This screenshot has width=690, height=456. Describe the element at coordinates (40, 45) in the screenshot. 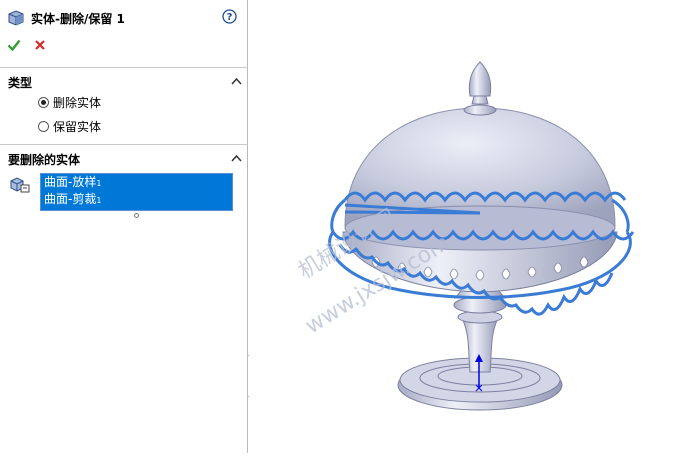

I see `x-icon` at that location.